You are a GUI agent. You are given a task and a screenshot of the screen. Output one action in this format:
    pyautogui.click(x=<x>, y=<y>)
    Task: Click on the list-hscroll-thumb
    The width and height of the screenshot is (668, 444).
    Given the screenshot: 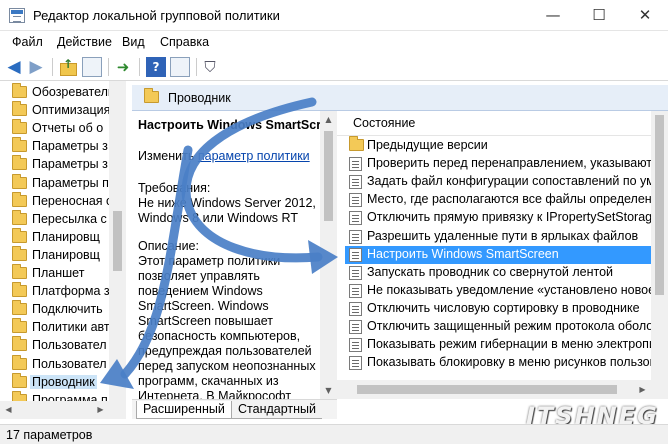 What is the action you would take?
    pyautogui.click(x=487, y=389)
    